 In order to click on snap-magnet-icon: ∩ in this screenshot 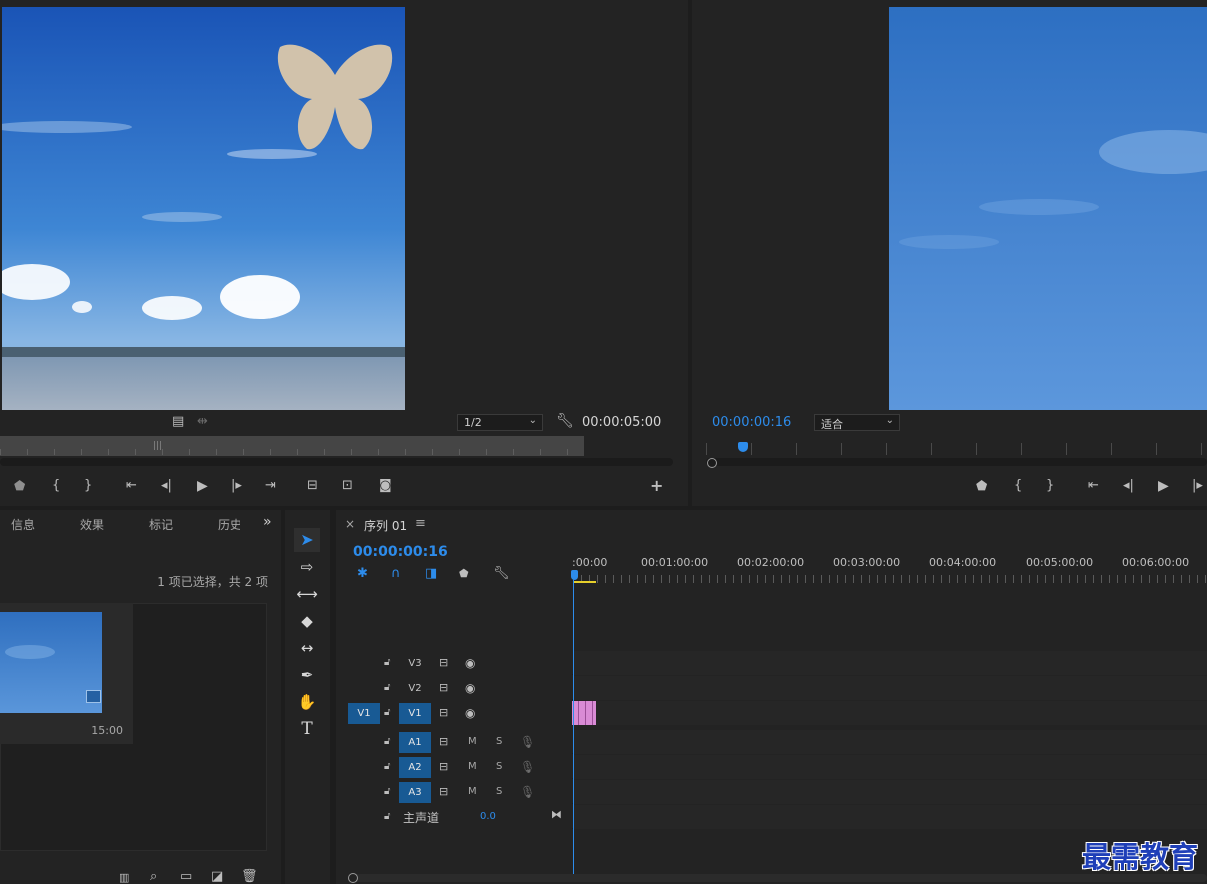, I will do `click(396, 574)`.